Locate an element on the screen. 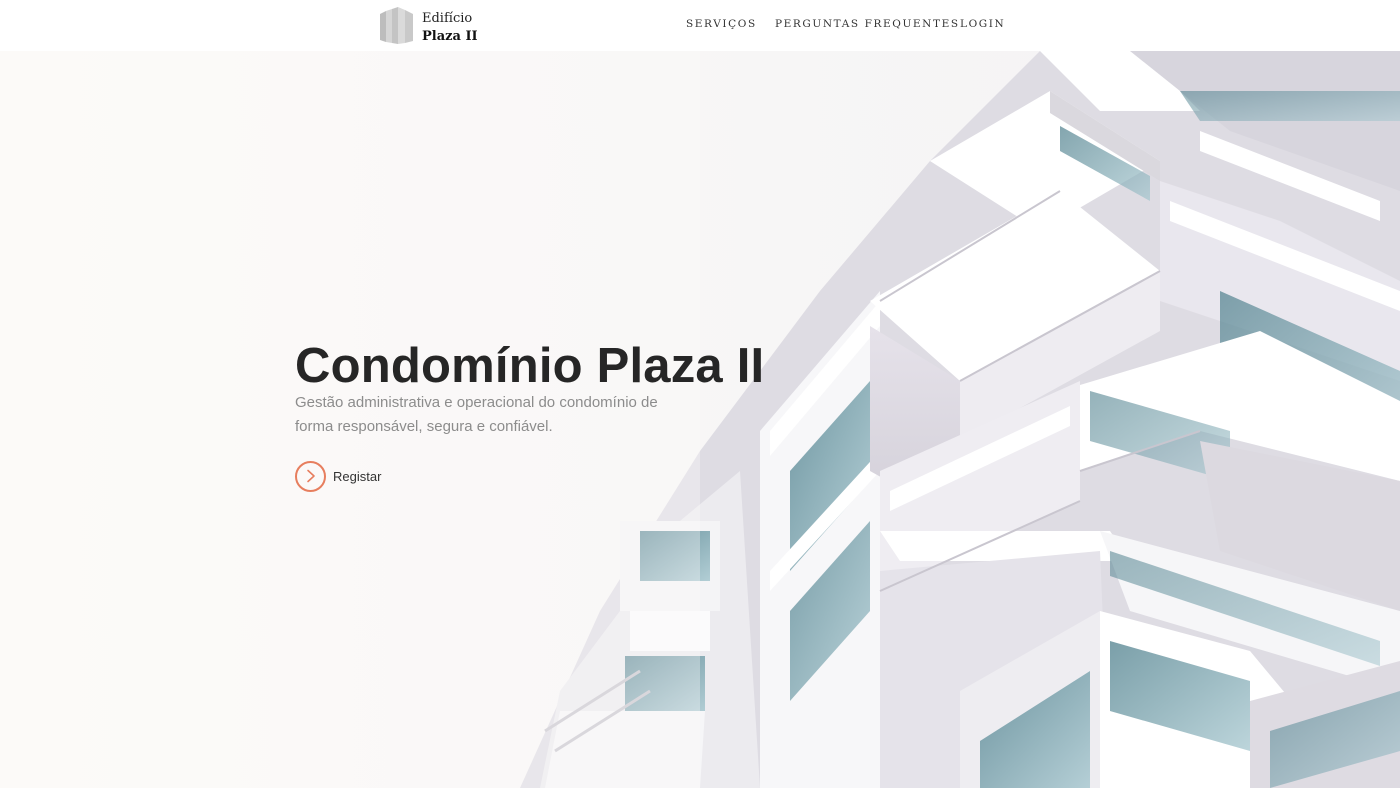  hero-title: Condomínio Plaza II is located at coordinates (530, 366).